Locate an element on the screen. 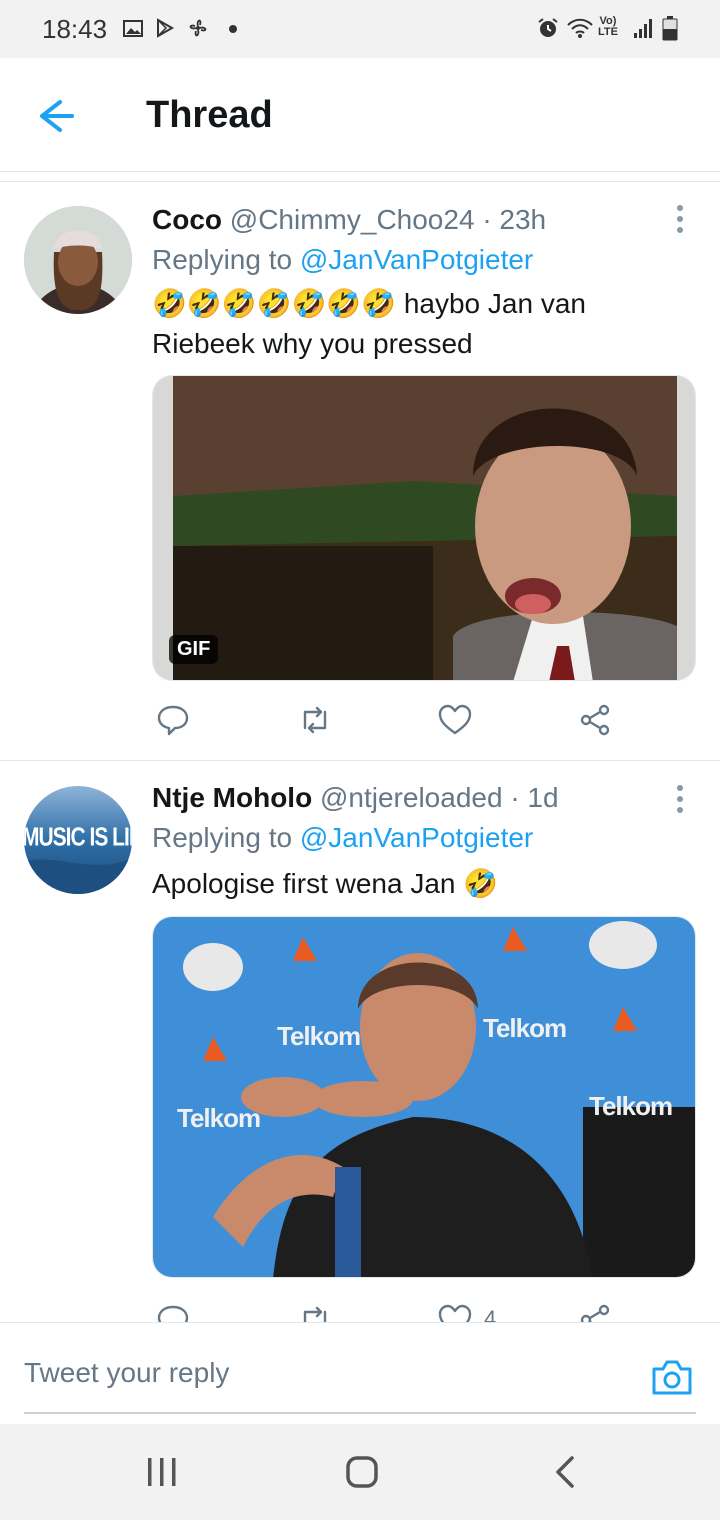 This screenshot has height=1520, width=720. status-time: 18:43 is located at coordinates (75, 29).